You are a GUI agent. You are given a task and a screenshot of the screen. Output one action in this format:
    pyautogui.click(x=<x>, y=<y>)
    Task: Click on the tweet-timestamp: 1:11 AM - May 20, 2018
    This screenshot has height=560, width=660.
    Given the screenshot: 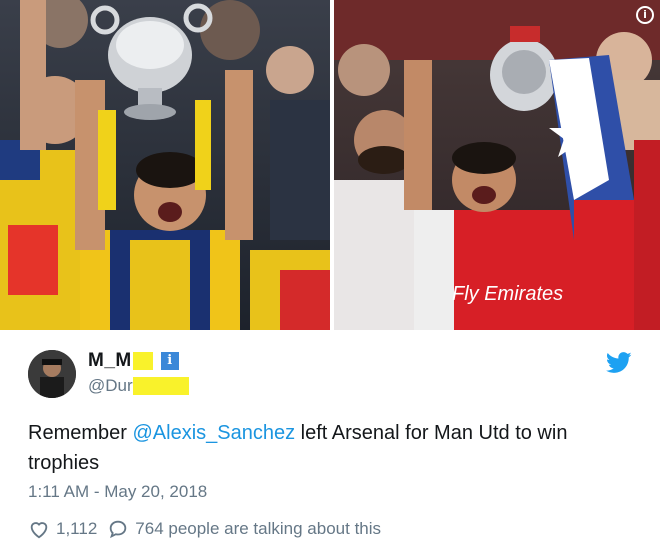 What is the action you would take?
    pyautogui.click(x=117, y=492)
    